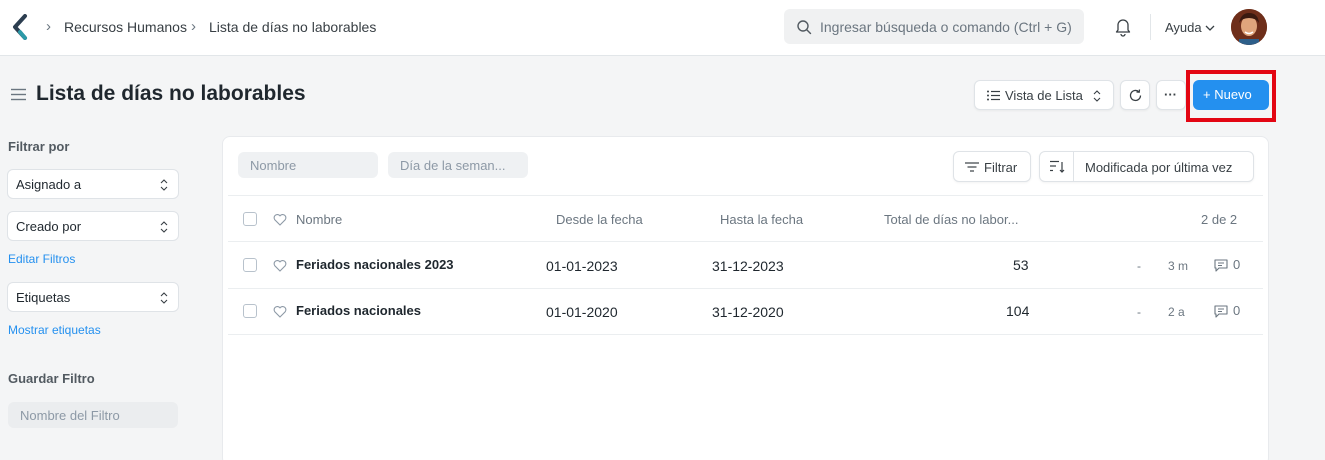 The width and height of the screenshot is (1325, 460). I want to click on column-header-name: Nombre, so click(319, 219).